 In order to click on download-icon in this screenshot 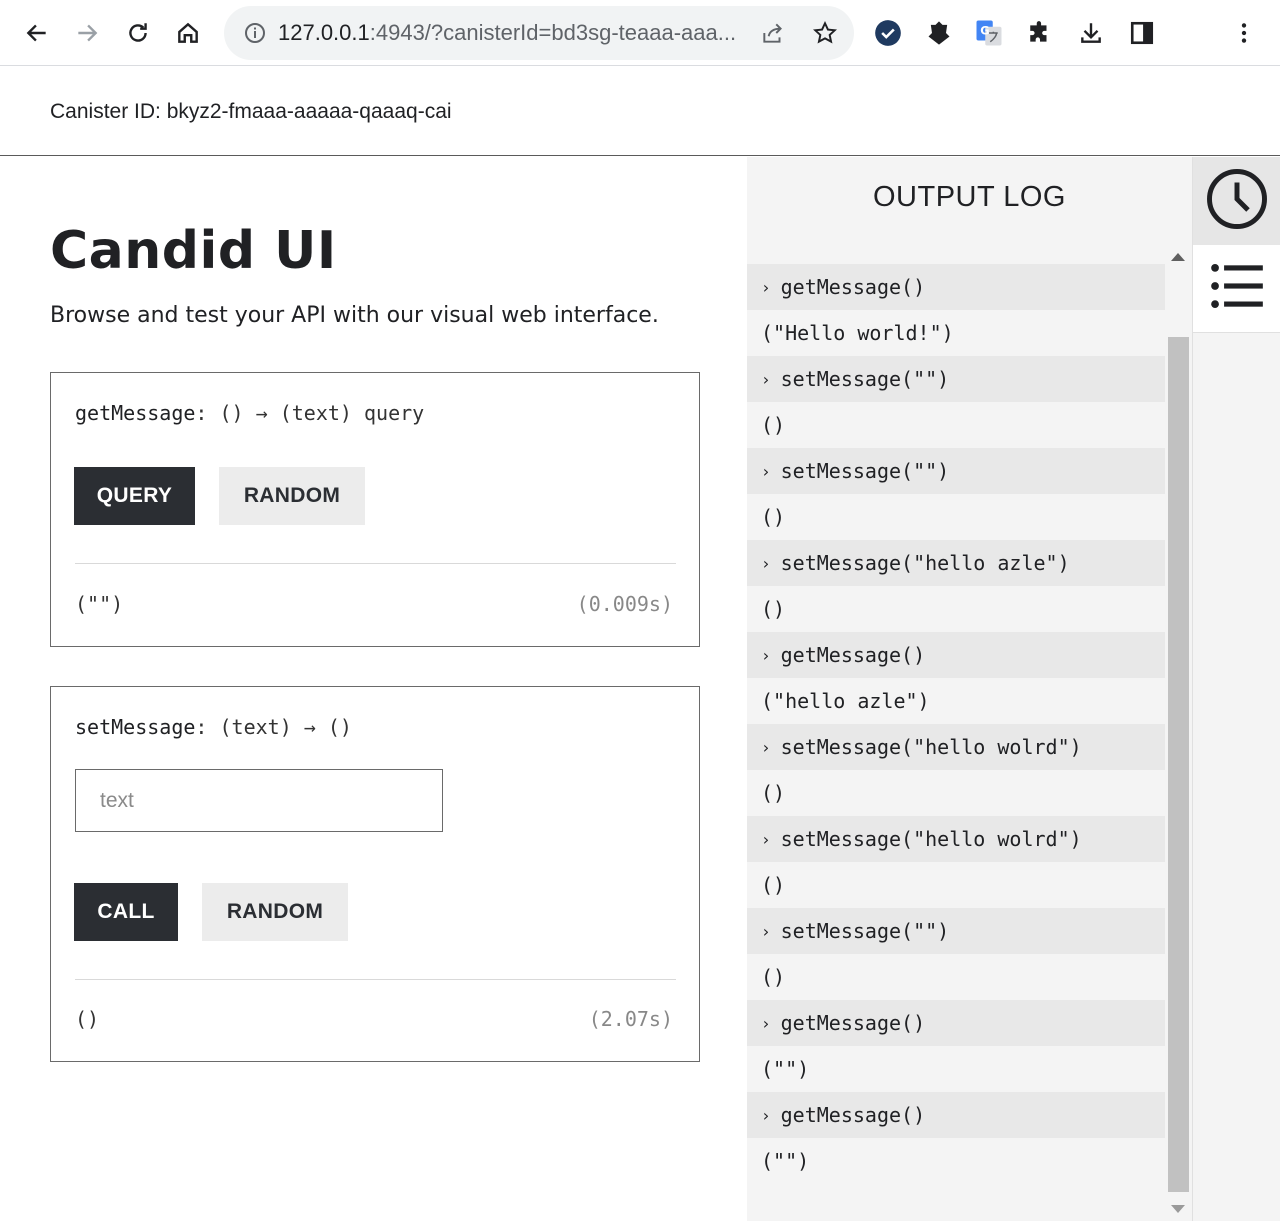, I will do `click(1091, 33)`.